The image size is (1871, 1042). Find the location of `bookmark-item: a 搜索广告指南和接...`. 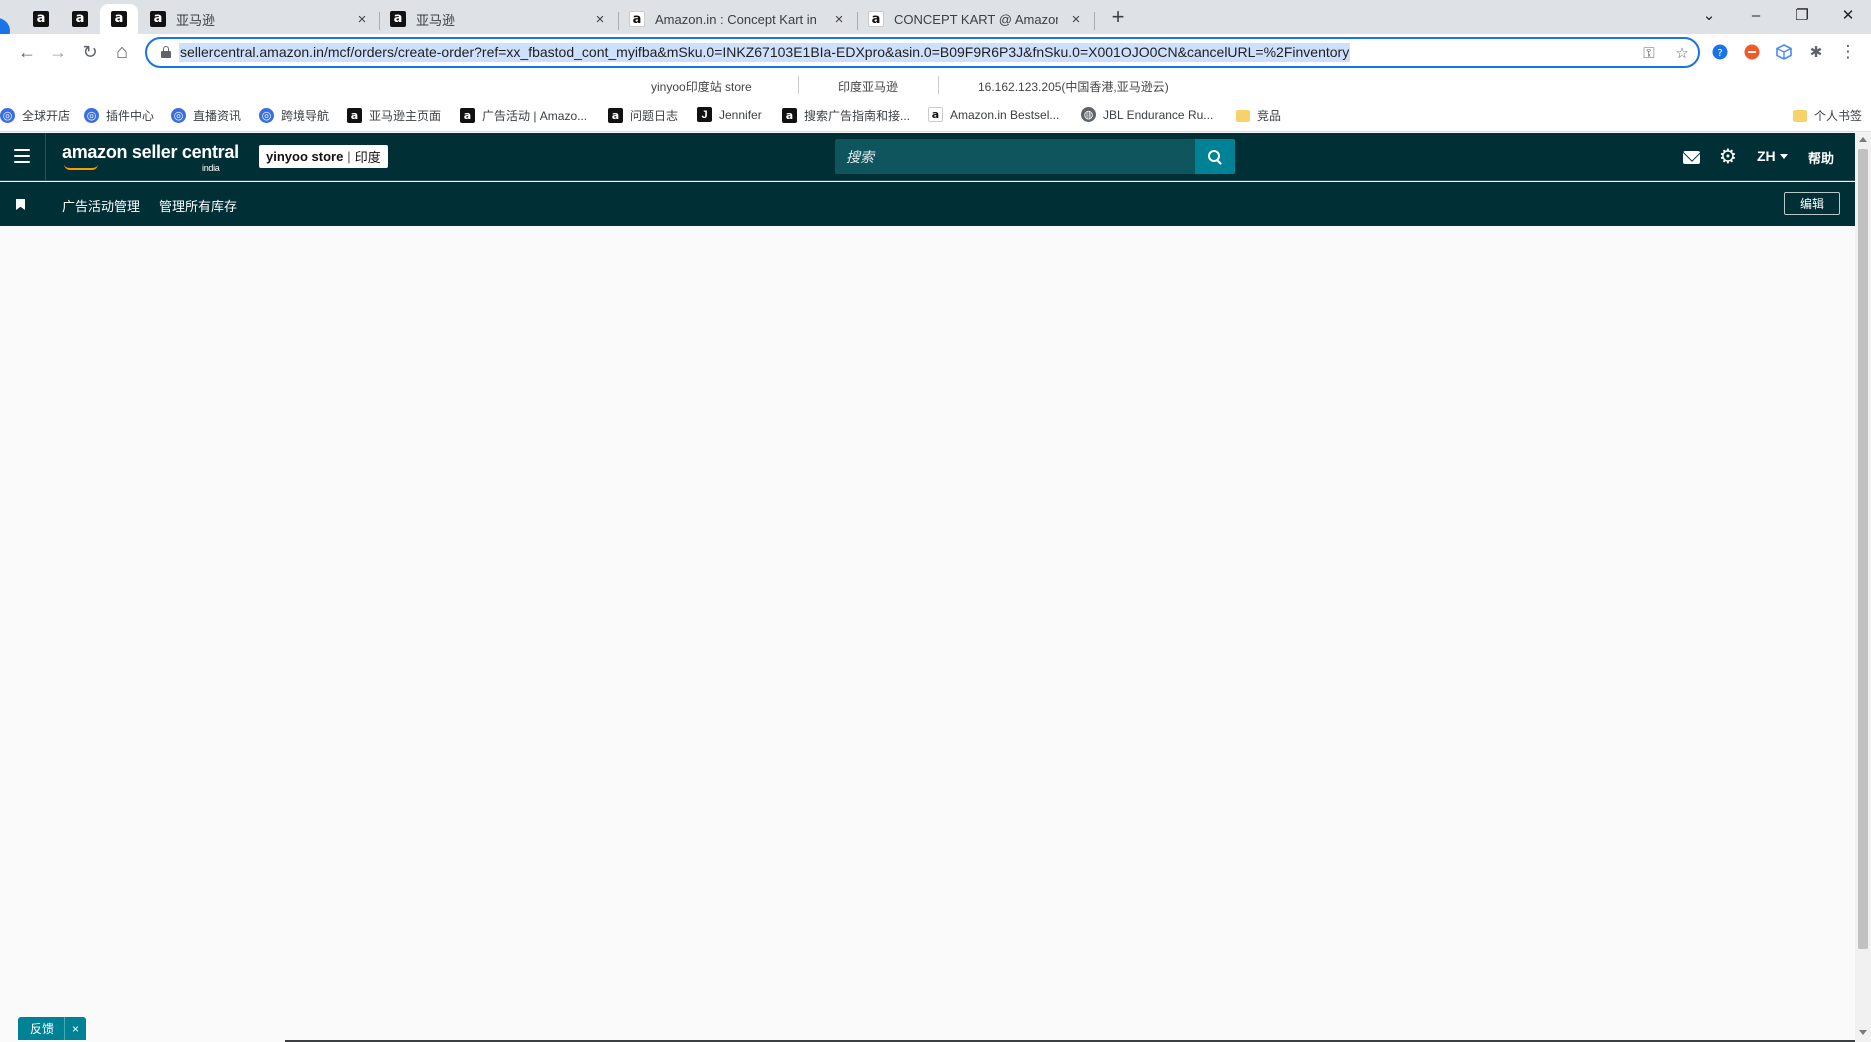

bookmark-item: a 搜索广告指南和接... is located at coordinates (846, 115).